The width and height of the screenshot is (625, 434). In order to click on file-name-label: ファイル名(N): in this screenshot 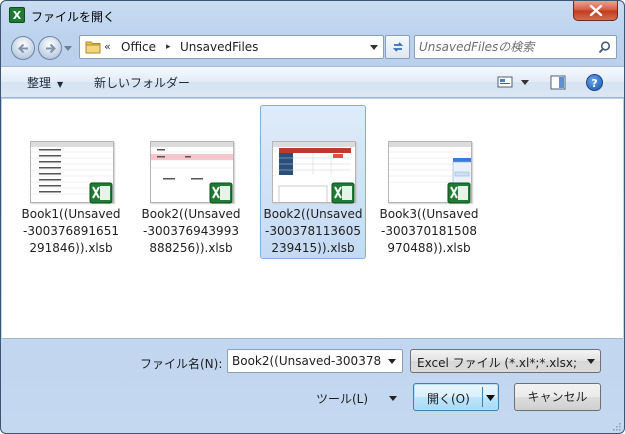, I will do `click(181, 364)`.